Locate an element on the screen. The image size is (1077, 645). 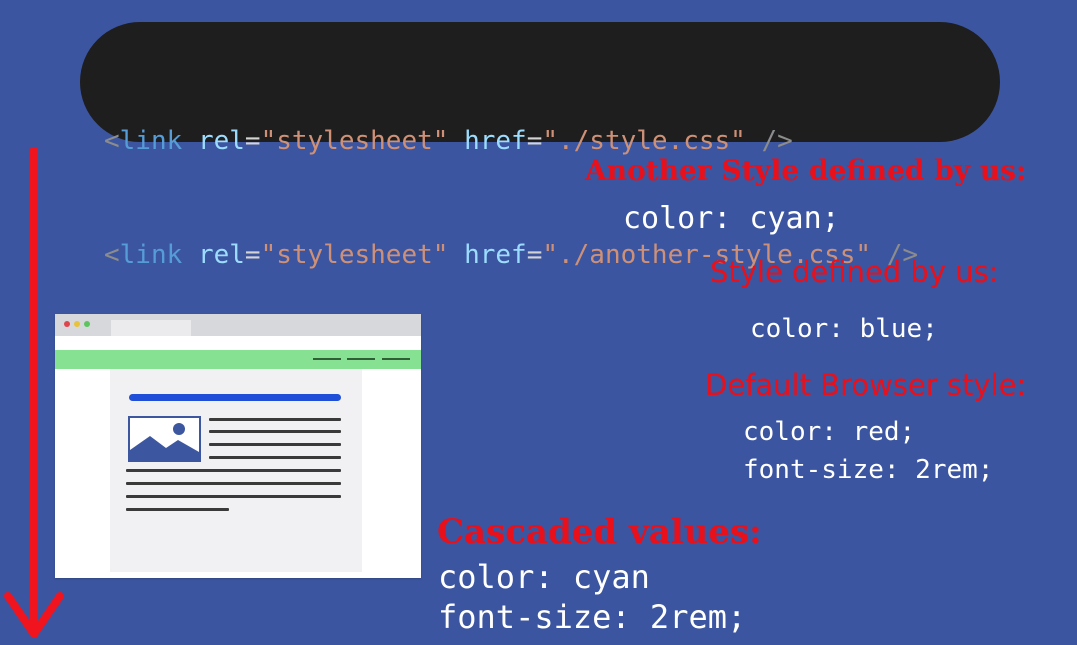
default-style-rule-color: color: red; is located at coordinates (829, 432).